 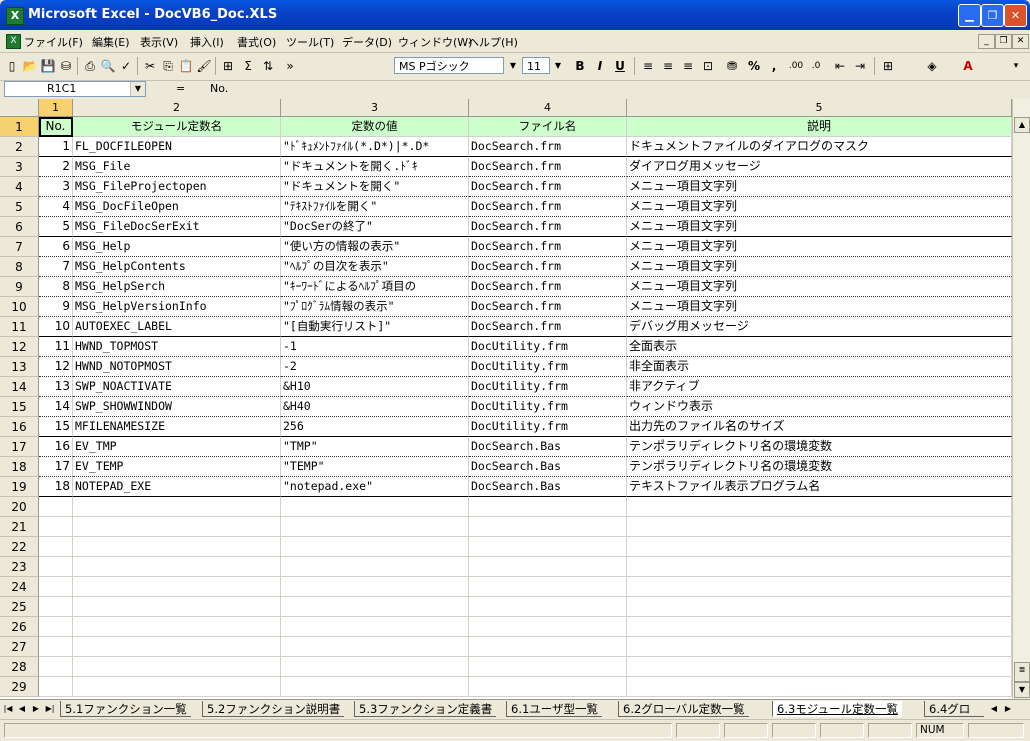 What do you see at coordinates (375, 187) in the screenshot?
I see `col-constant-value-cell: "ドキュメントを開く"` at bounding box center [375, 187].